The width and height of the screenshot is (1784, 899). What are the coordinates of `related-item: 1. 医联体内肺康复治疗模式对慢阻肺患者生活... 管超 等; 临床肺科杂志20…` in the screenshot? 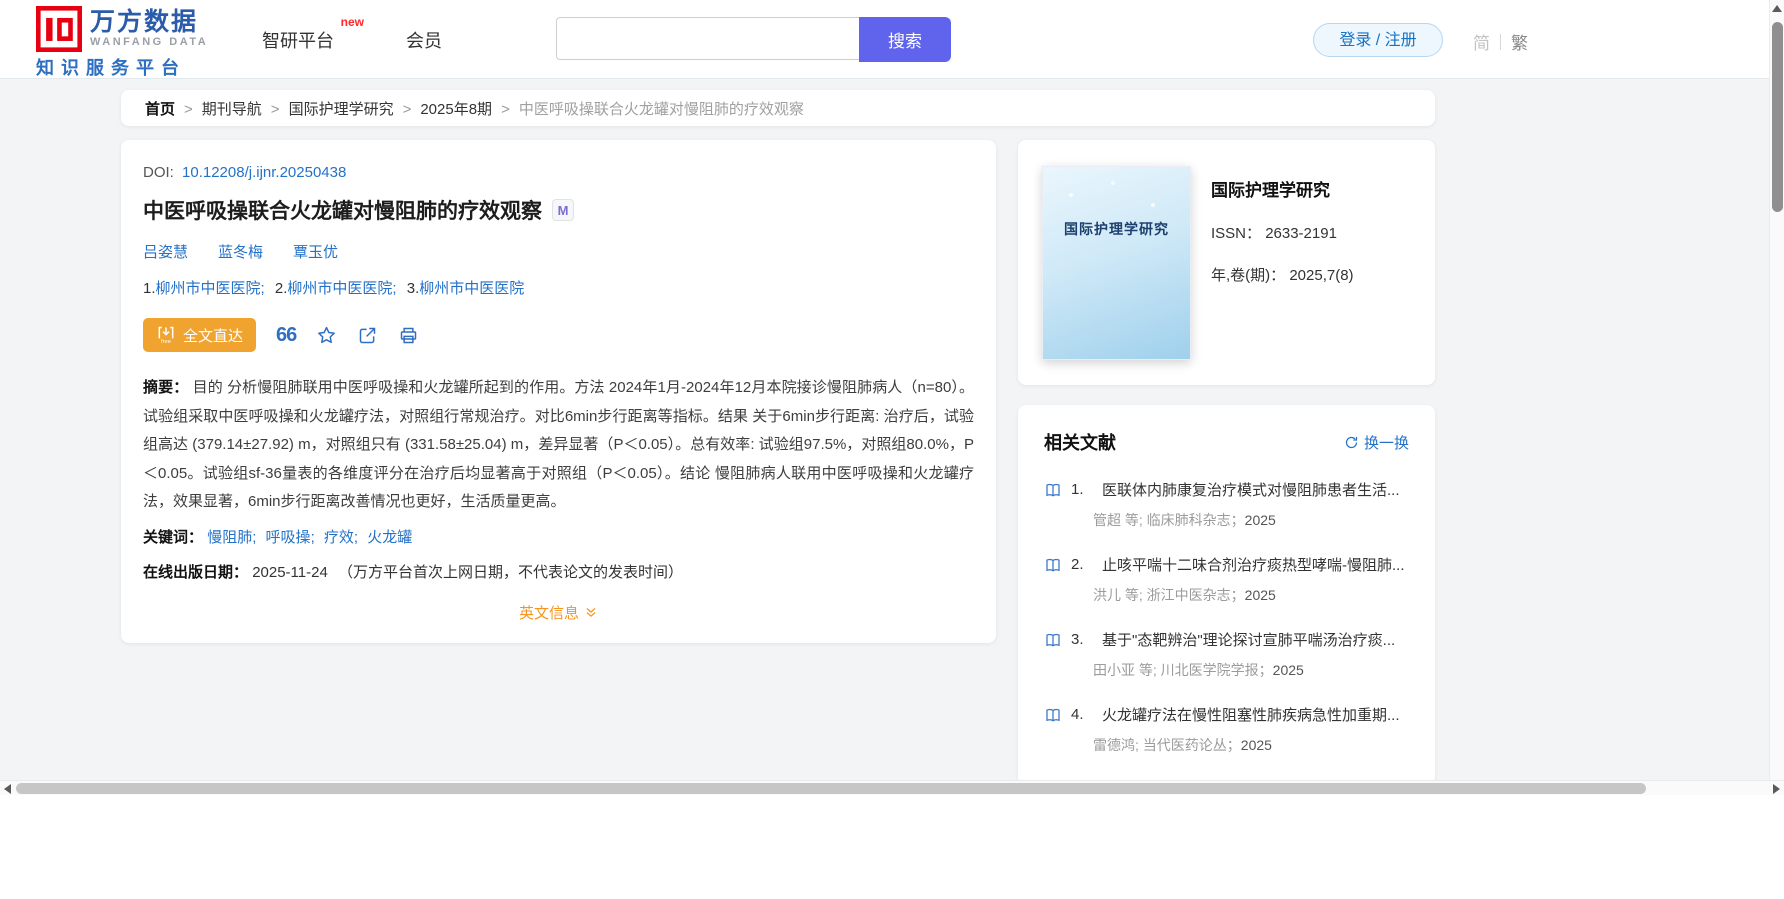 It's located at (1226, 504).